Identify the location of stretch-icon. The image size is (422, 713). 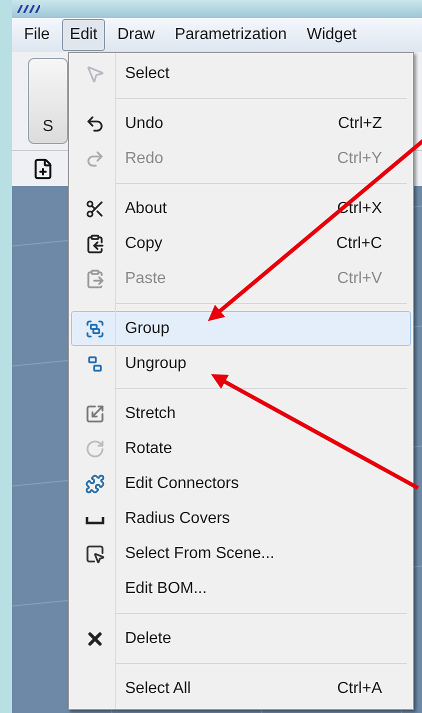
(94, 414).